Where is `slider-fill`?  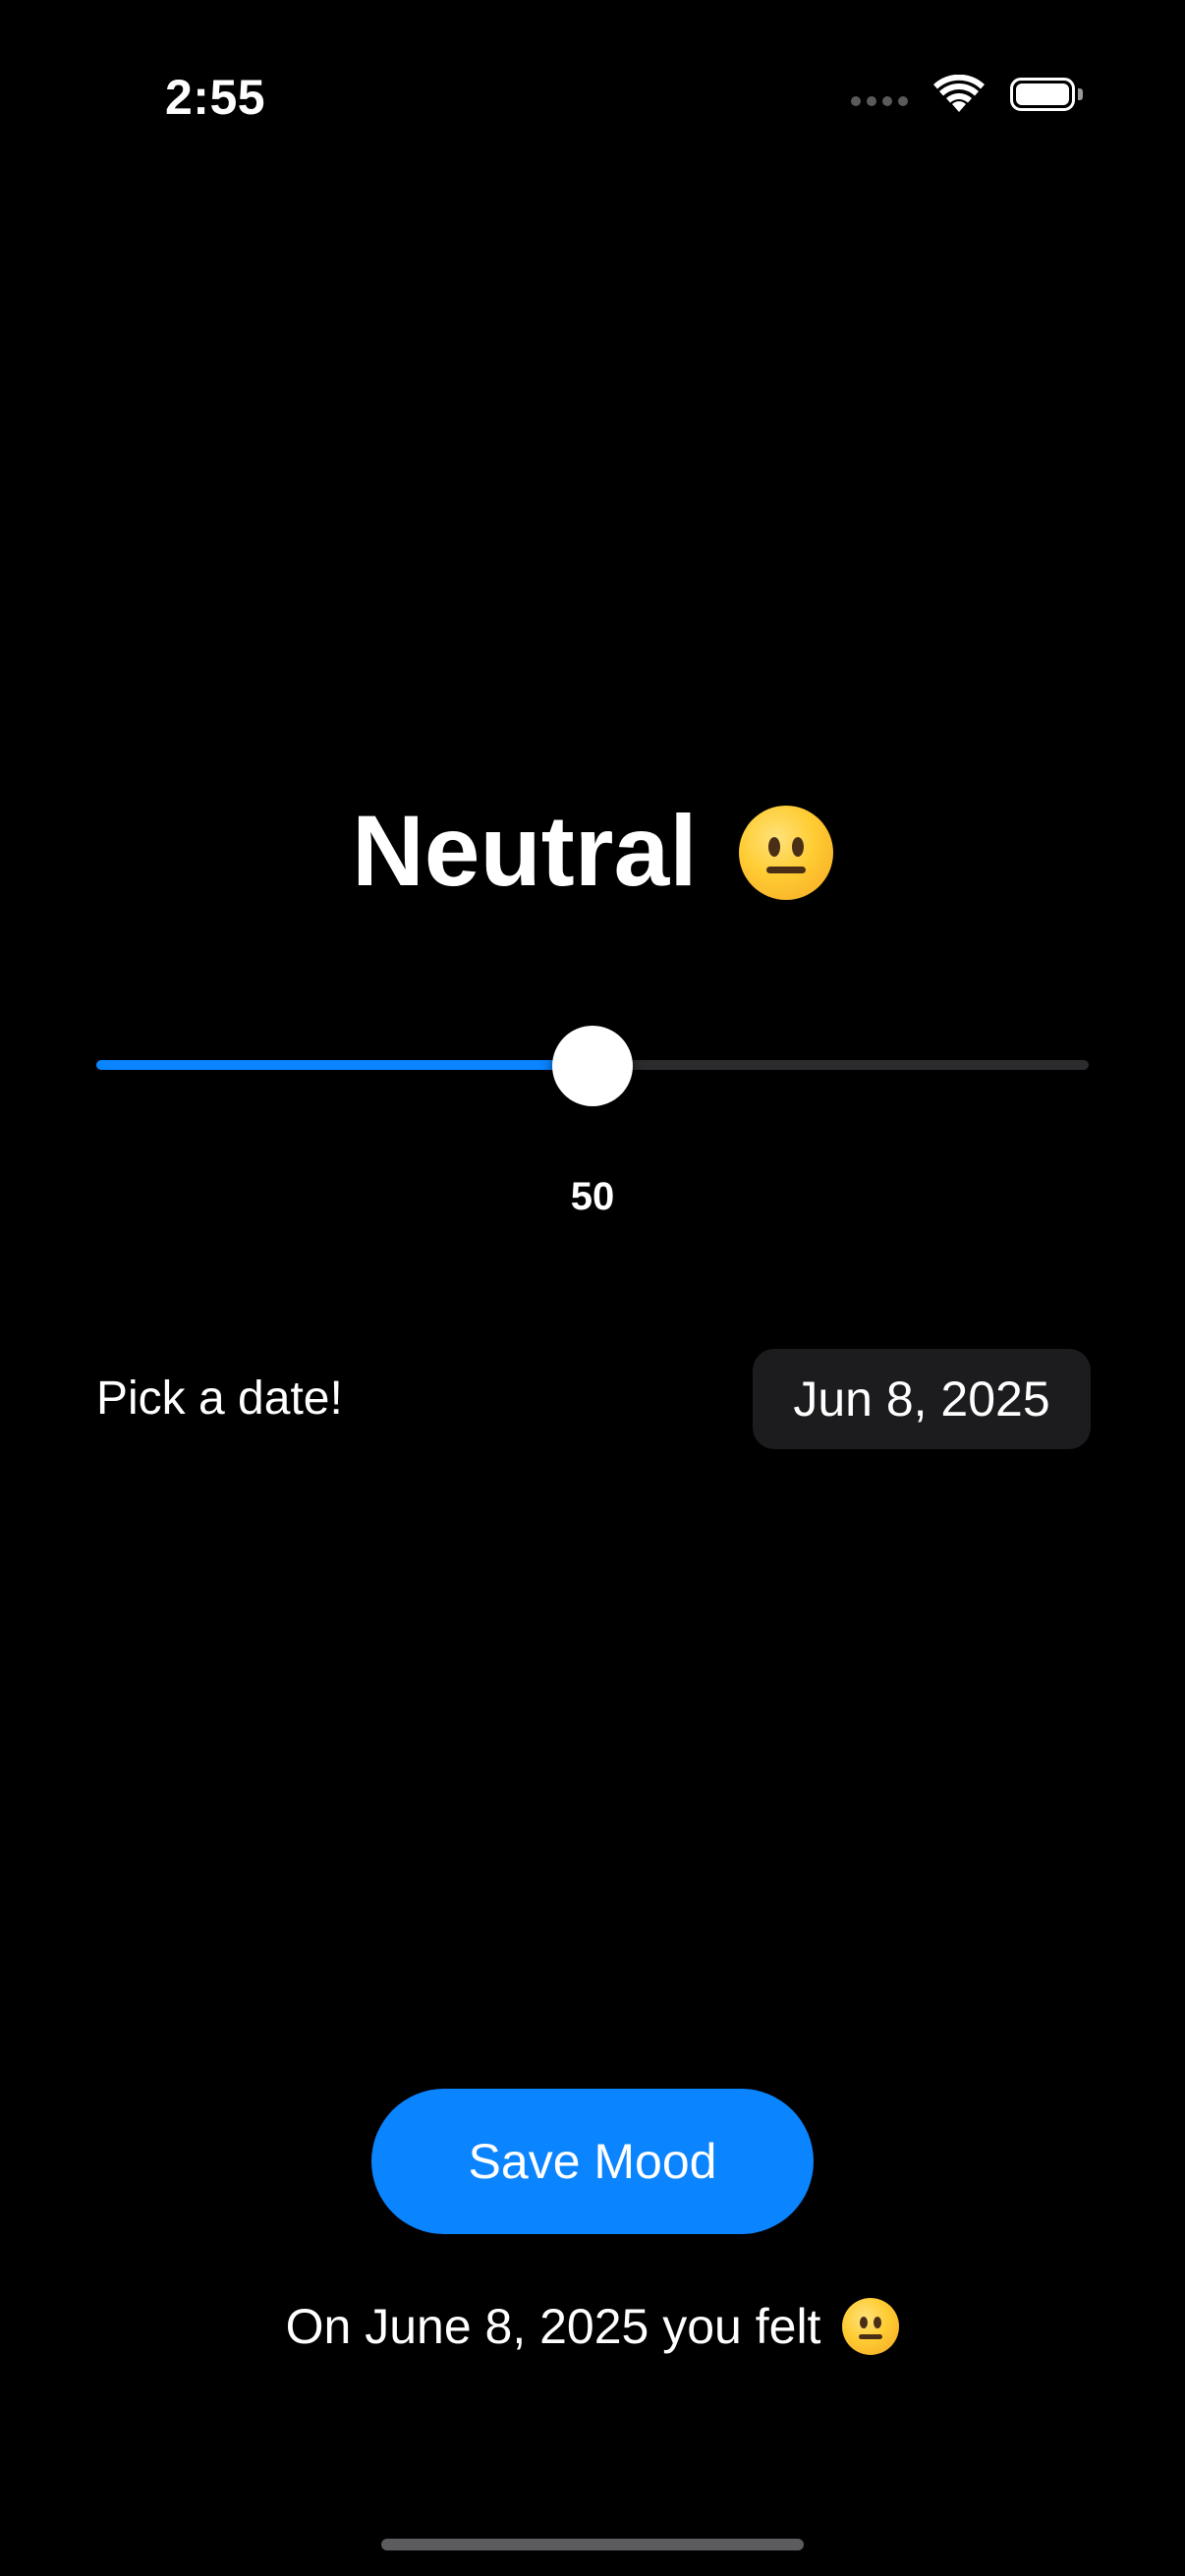
slider-fill is located at coordinates (344, 1065).